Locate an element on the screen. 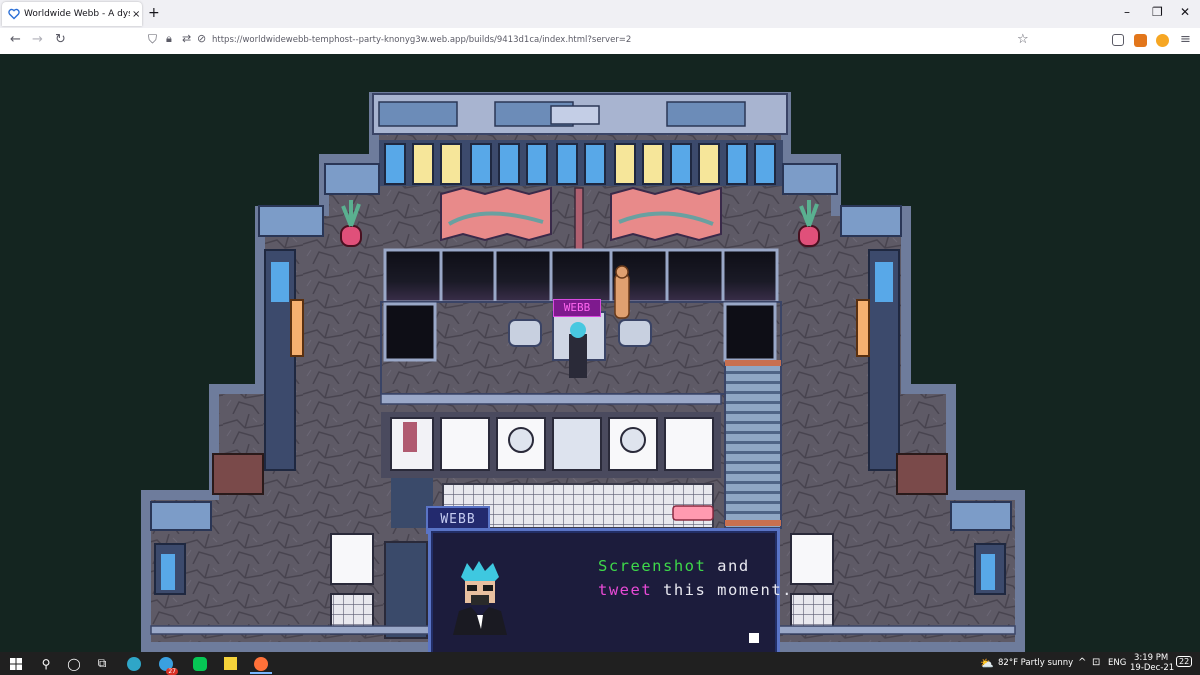 Image resolution: width=1200 pixels, height=675 pixels. lock-icon: 🔒︎ is located at coordinates (169, 39).